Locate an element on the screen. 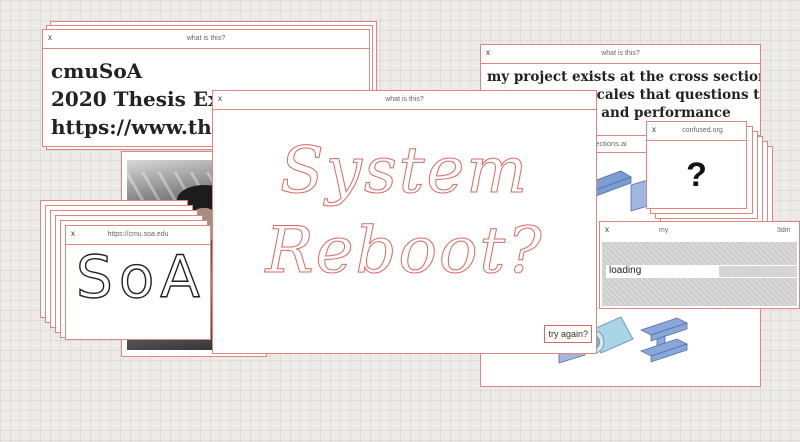  confused-window: x confused.org ? is located at coordinates (696, 165).